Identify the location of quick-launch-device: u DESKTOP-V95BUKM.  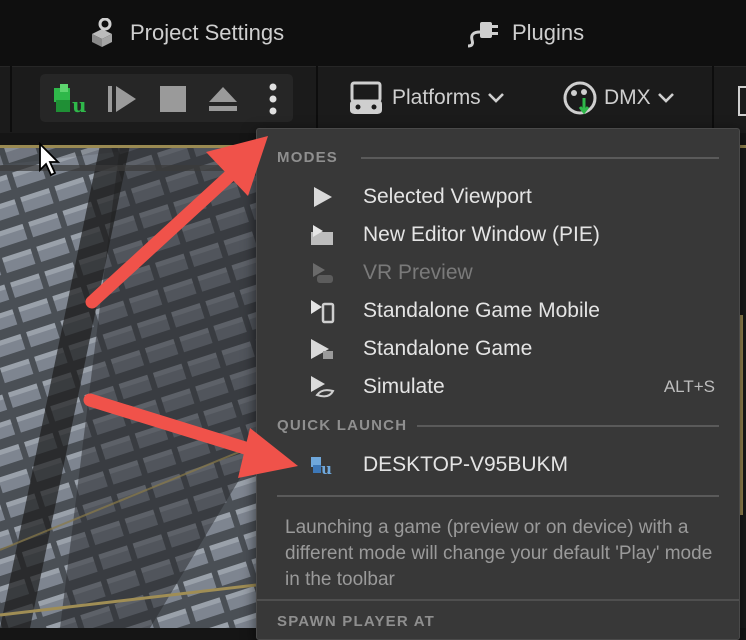
(517, 465).